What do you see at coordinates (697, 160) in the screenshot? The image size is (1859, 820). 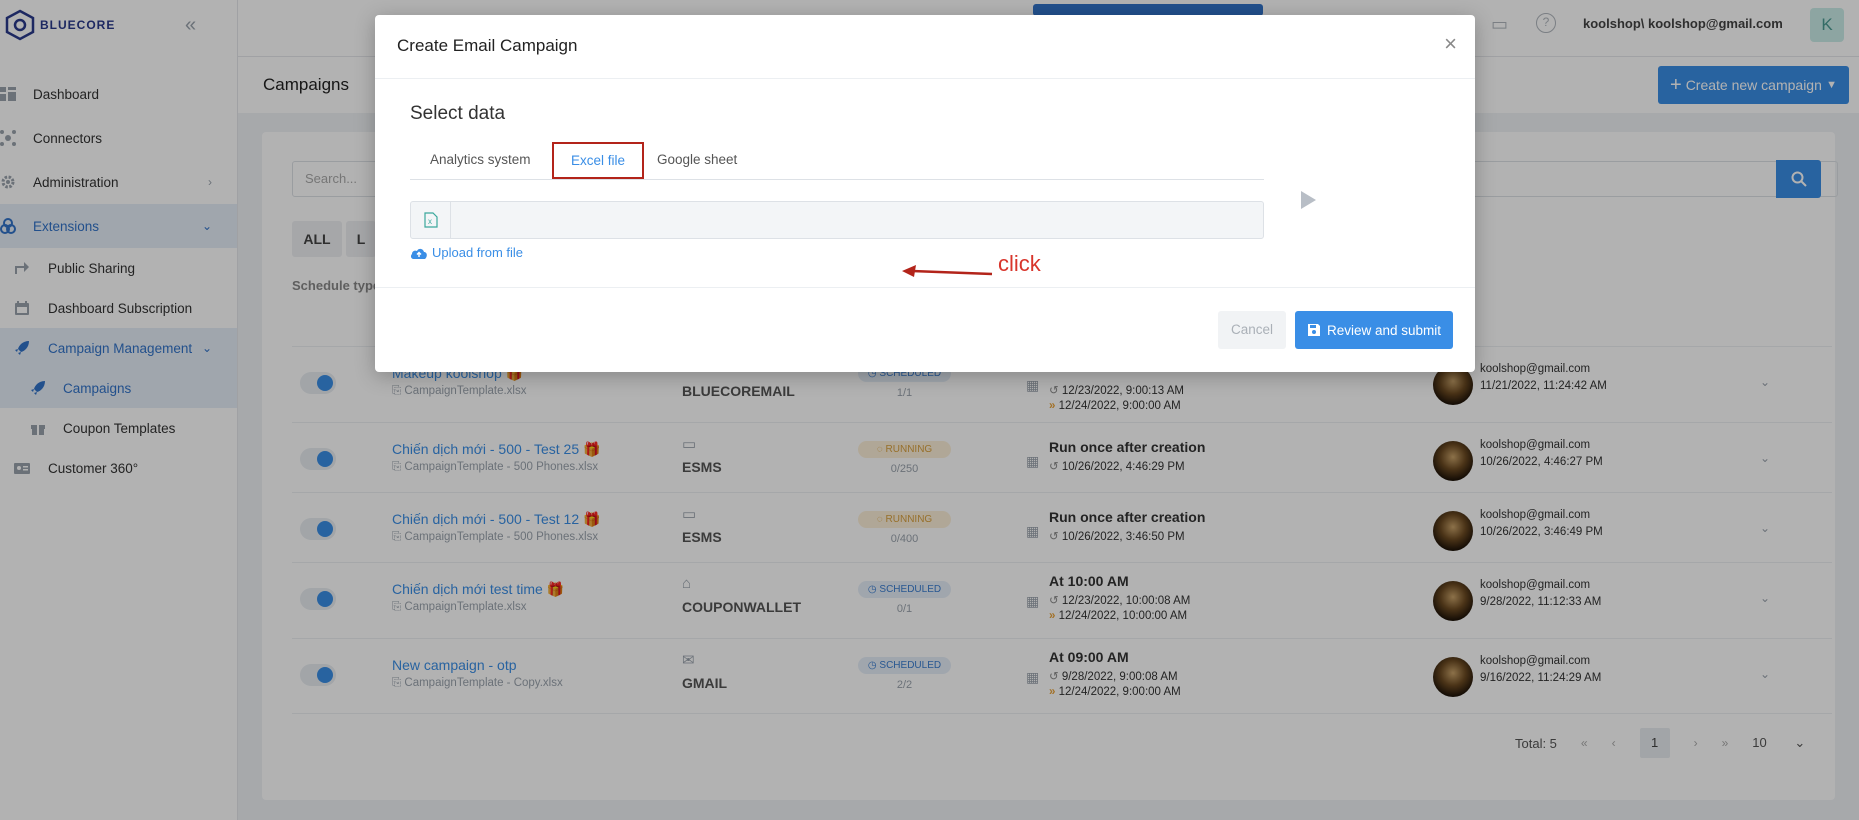 I see `tab-google-sheet: Google sheet` at bounding box center [697, 160].